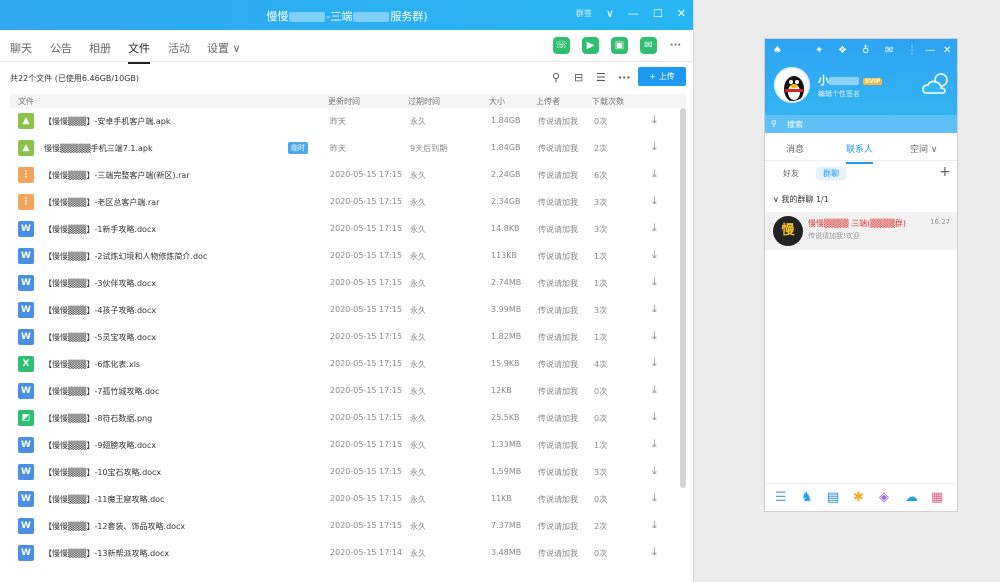 The image size is (1000, 582). Describe the element at coordinates (850, 80) in the screenshot. I see `nickname: 小 SVIP` at that location.